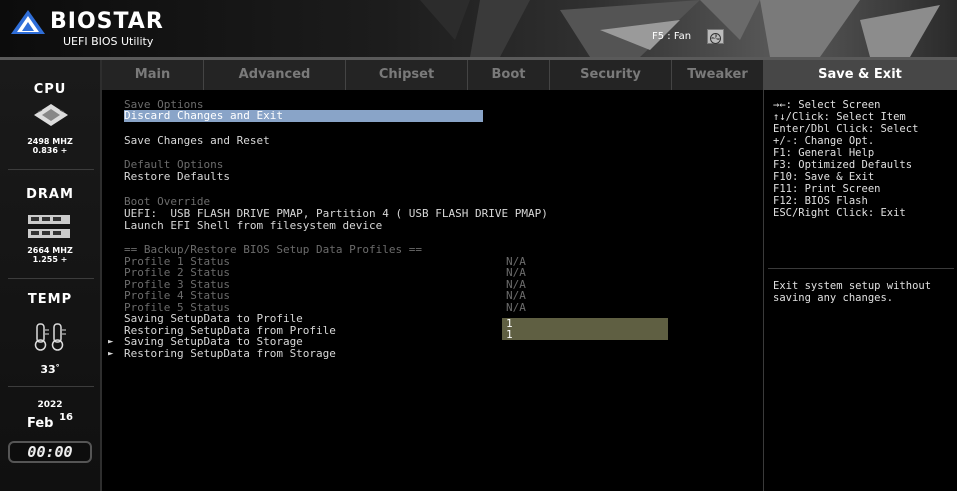 The image size is (957, 491). I want to click on fan-hotkey-label: F5 : Fan, so click(671, 36).